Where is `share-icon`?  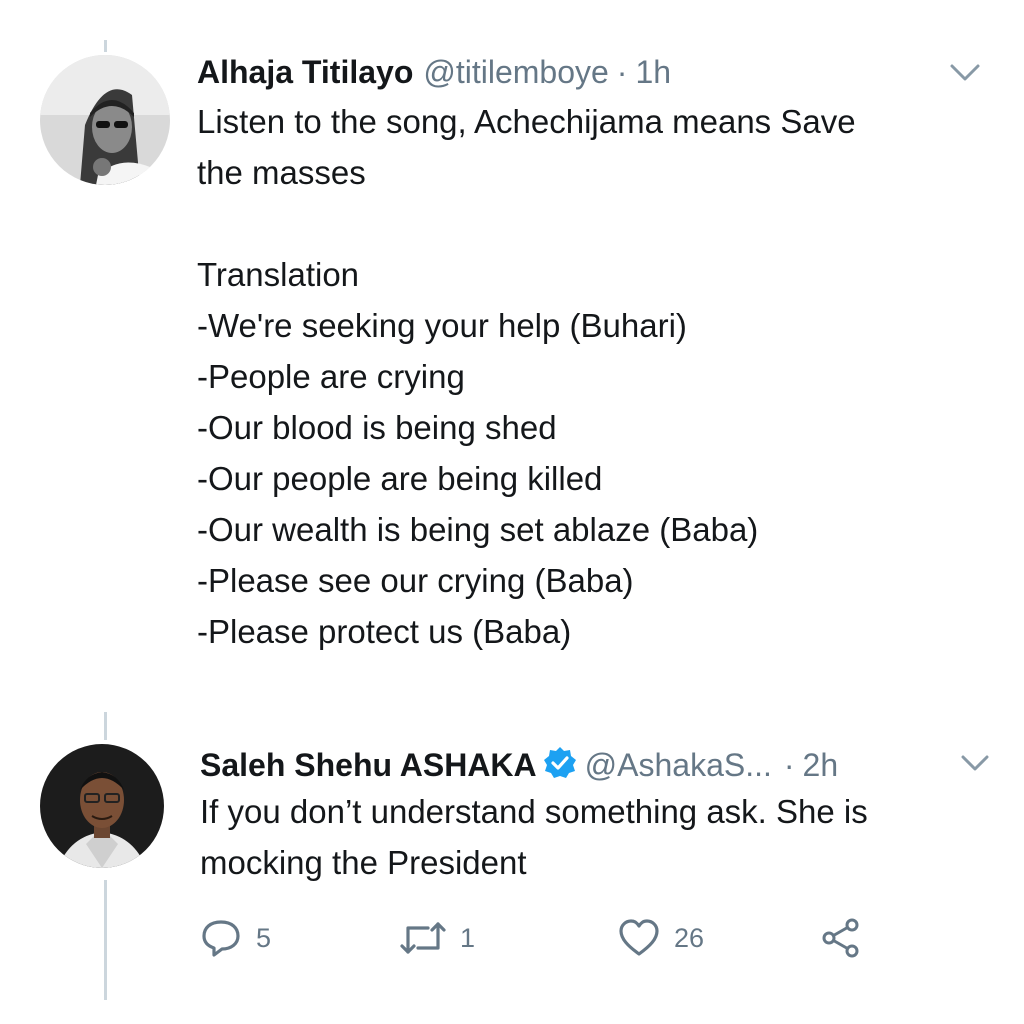 share-icon is located at coordinates (840, 938).